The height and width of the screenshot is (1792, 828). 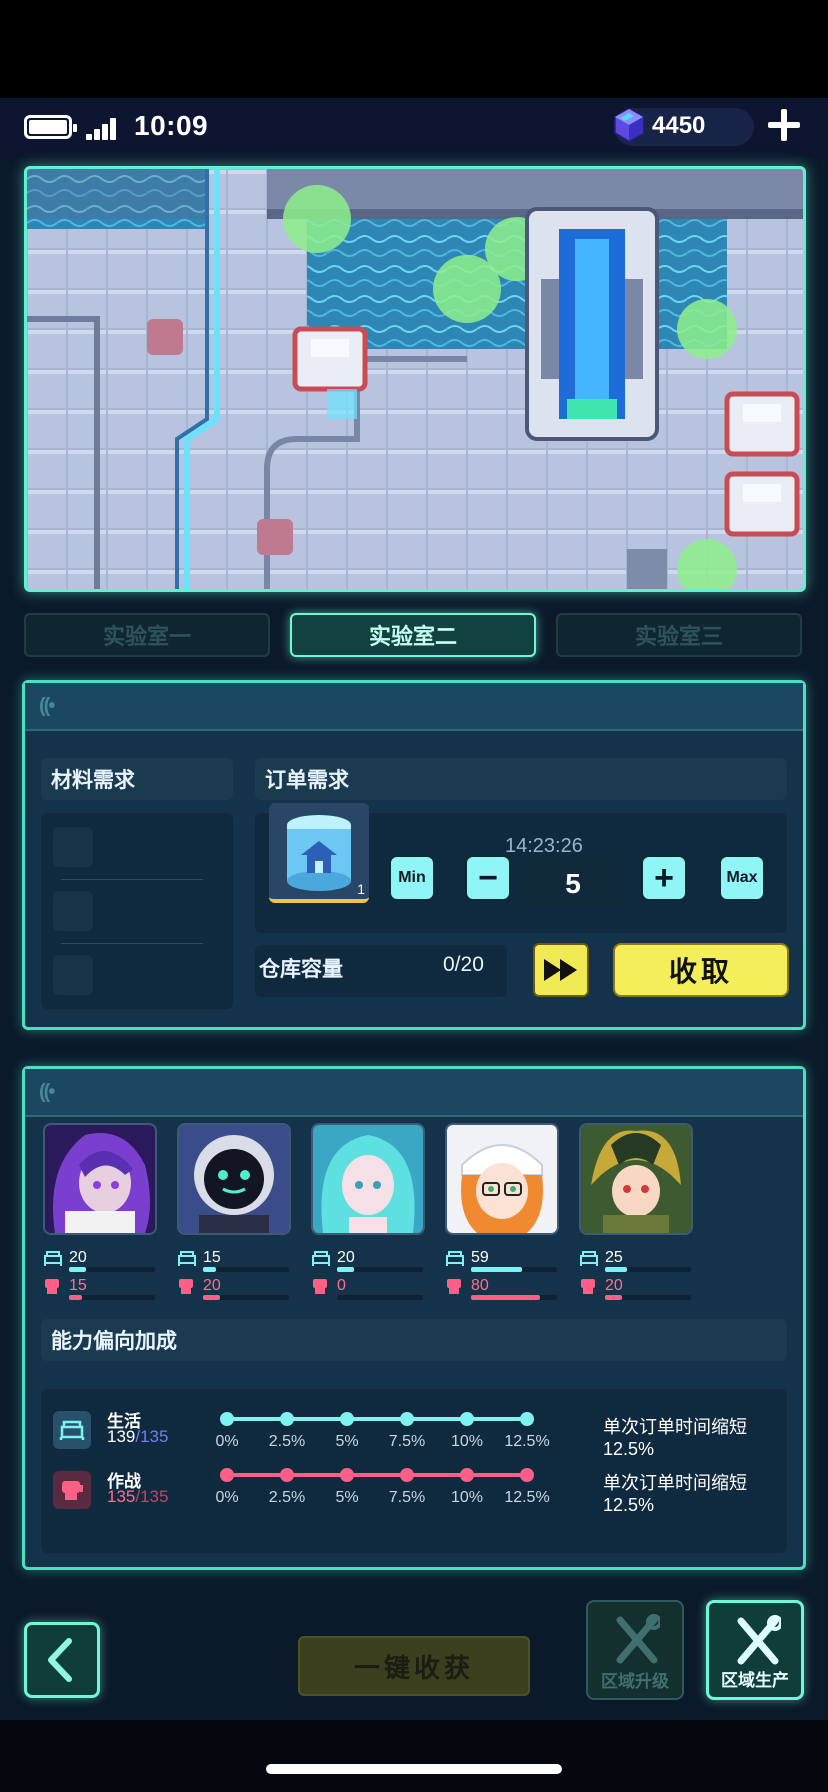 What do you see at coordinates (101, 129) in the screenshot?
I see `signal-icon` at bounding box center [101, 129].